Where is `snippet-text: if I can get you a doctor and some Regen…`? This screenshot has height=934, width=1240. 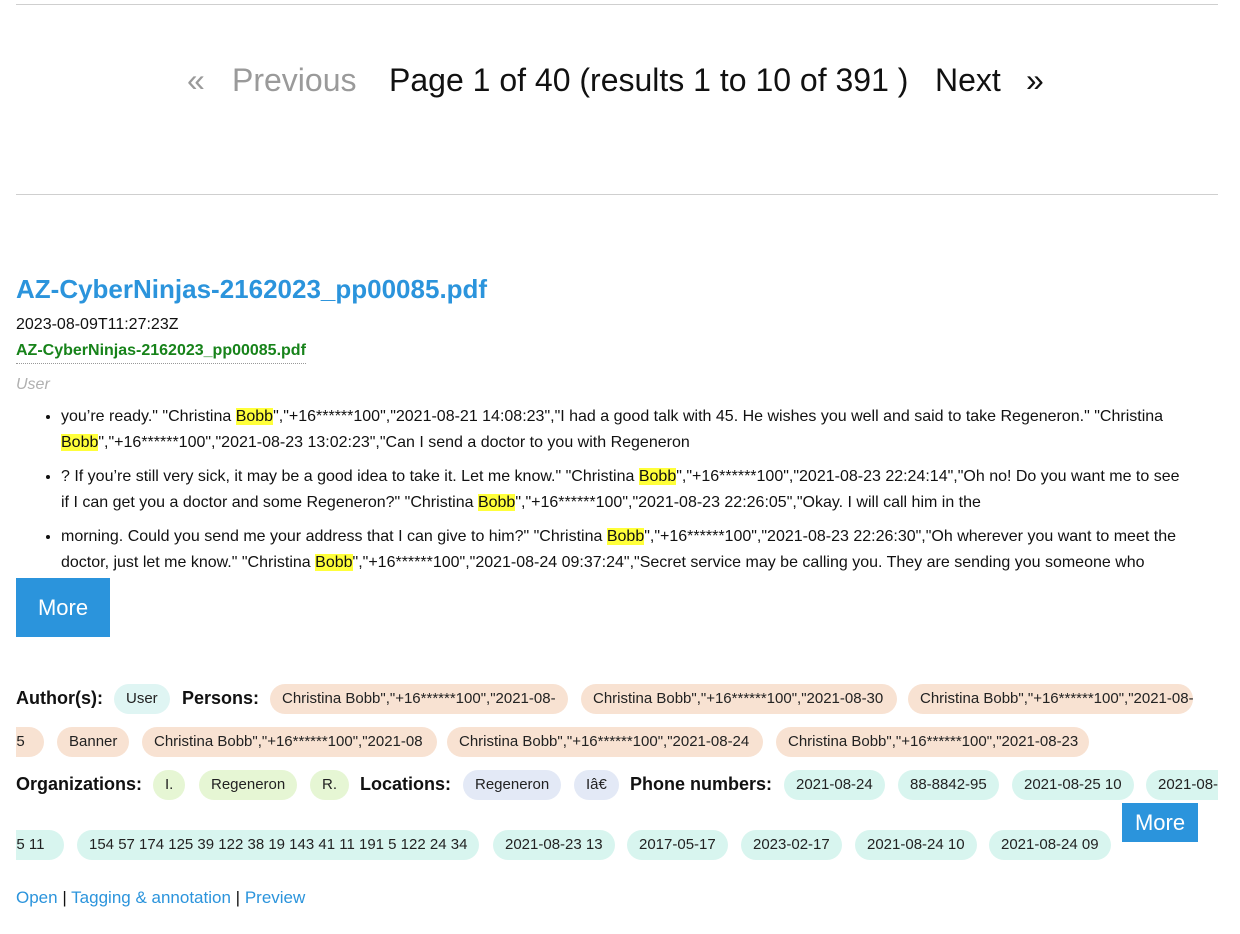
snippet-text: if I can get you a doctor and some Regen… is located at coordinates (269, 502).